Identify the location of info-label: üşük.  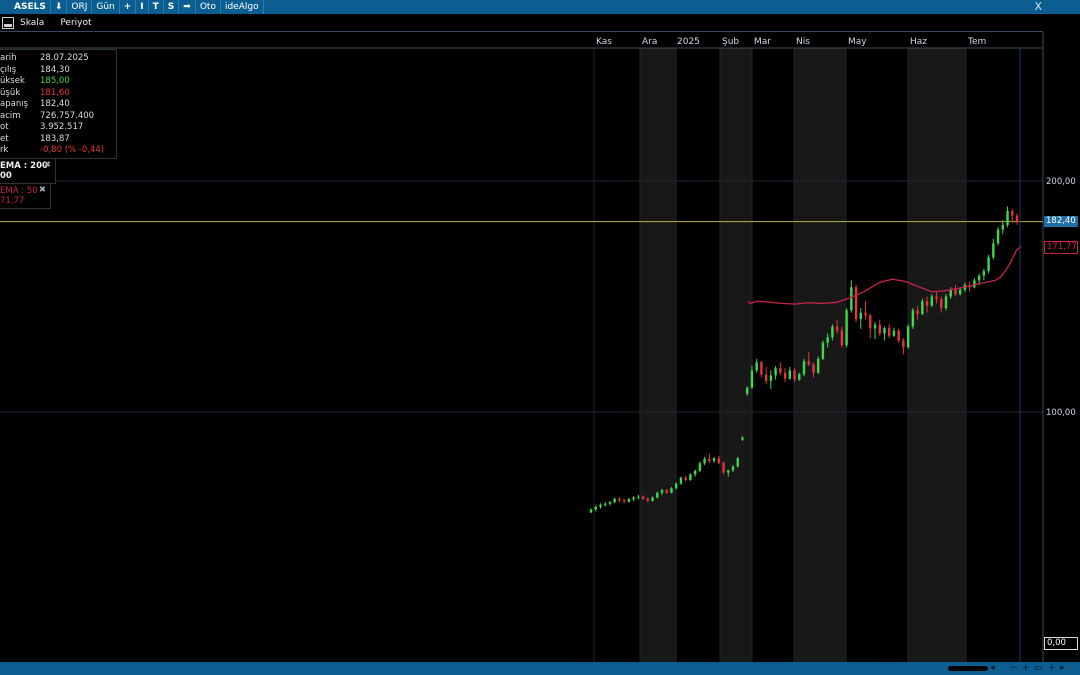
(10, 92).